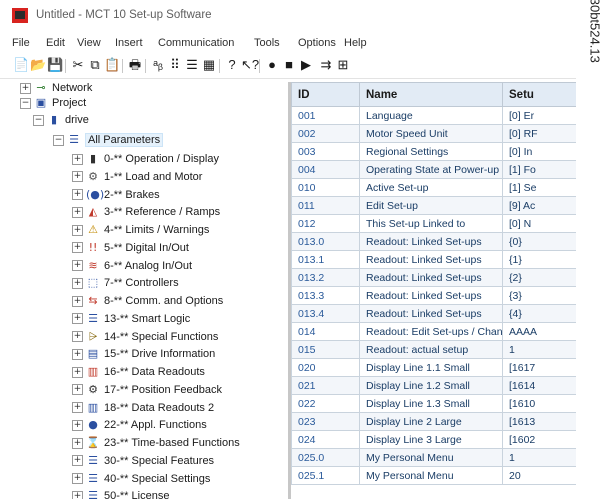 This screenshot has width=606, height=499. What do you see at coordinates (140, 230) in the screenshot?
I see `tree-item-group: + ⚠ 4-** Limits / Warnings` at bounding box center [140, 230].